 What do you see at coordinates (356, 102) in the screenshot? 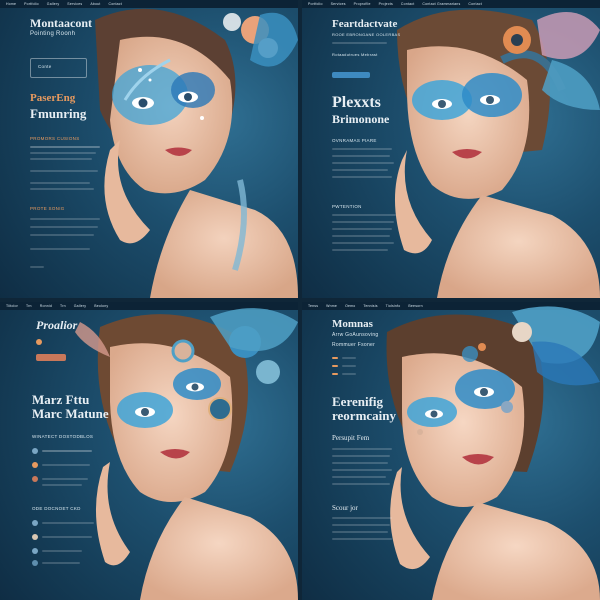
I see `heading-main: Plexxts` at bounding box center [356, 102].